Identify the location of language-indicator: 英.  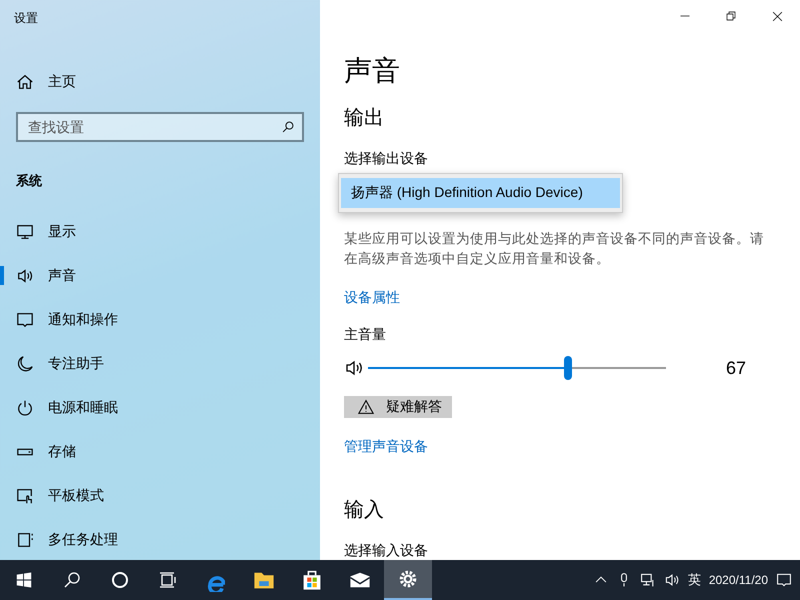
(694, 580).